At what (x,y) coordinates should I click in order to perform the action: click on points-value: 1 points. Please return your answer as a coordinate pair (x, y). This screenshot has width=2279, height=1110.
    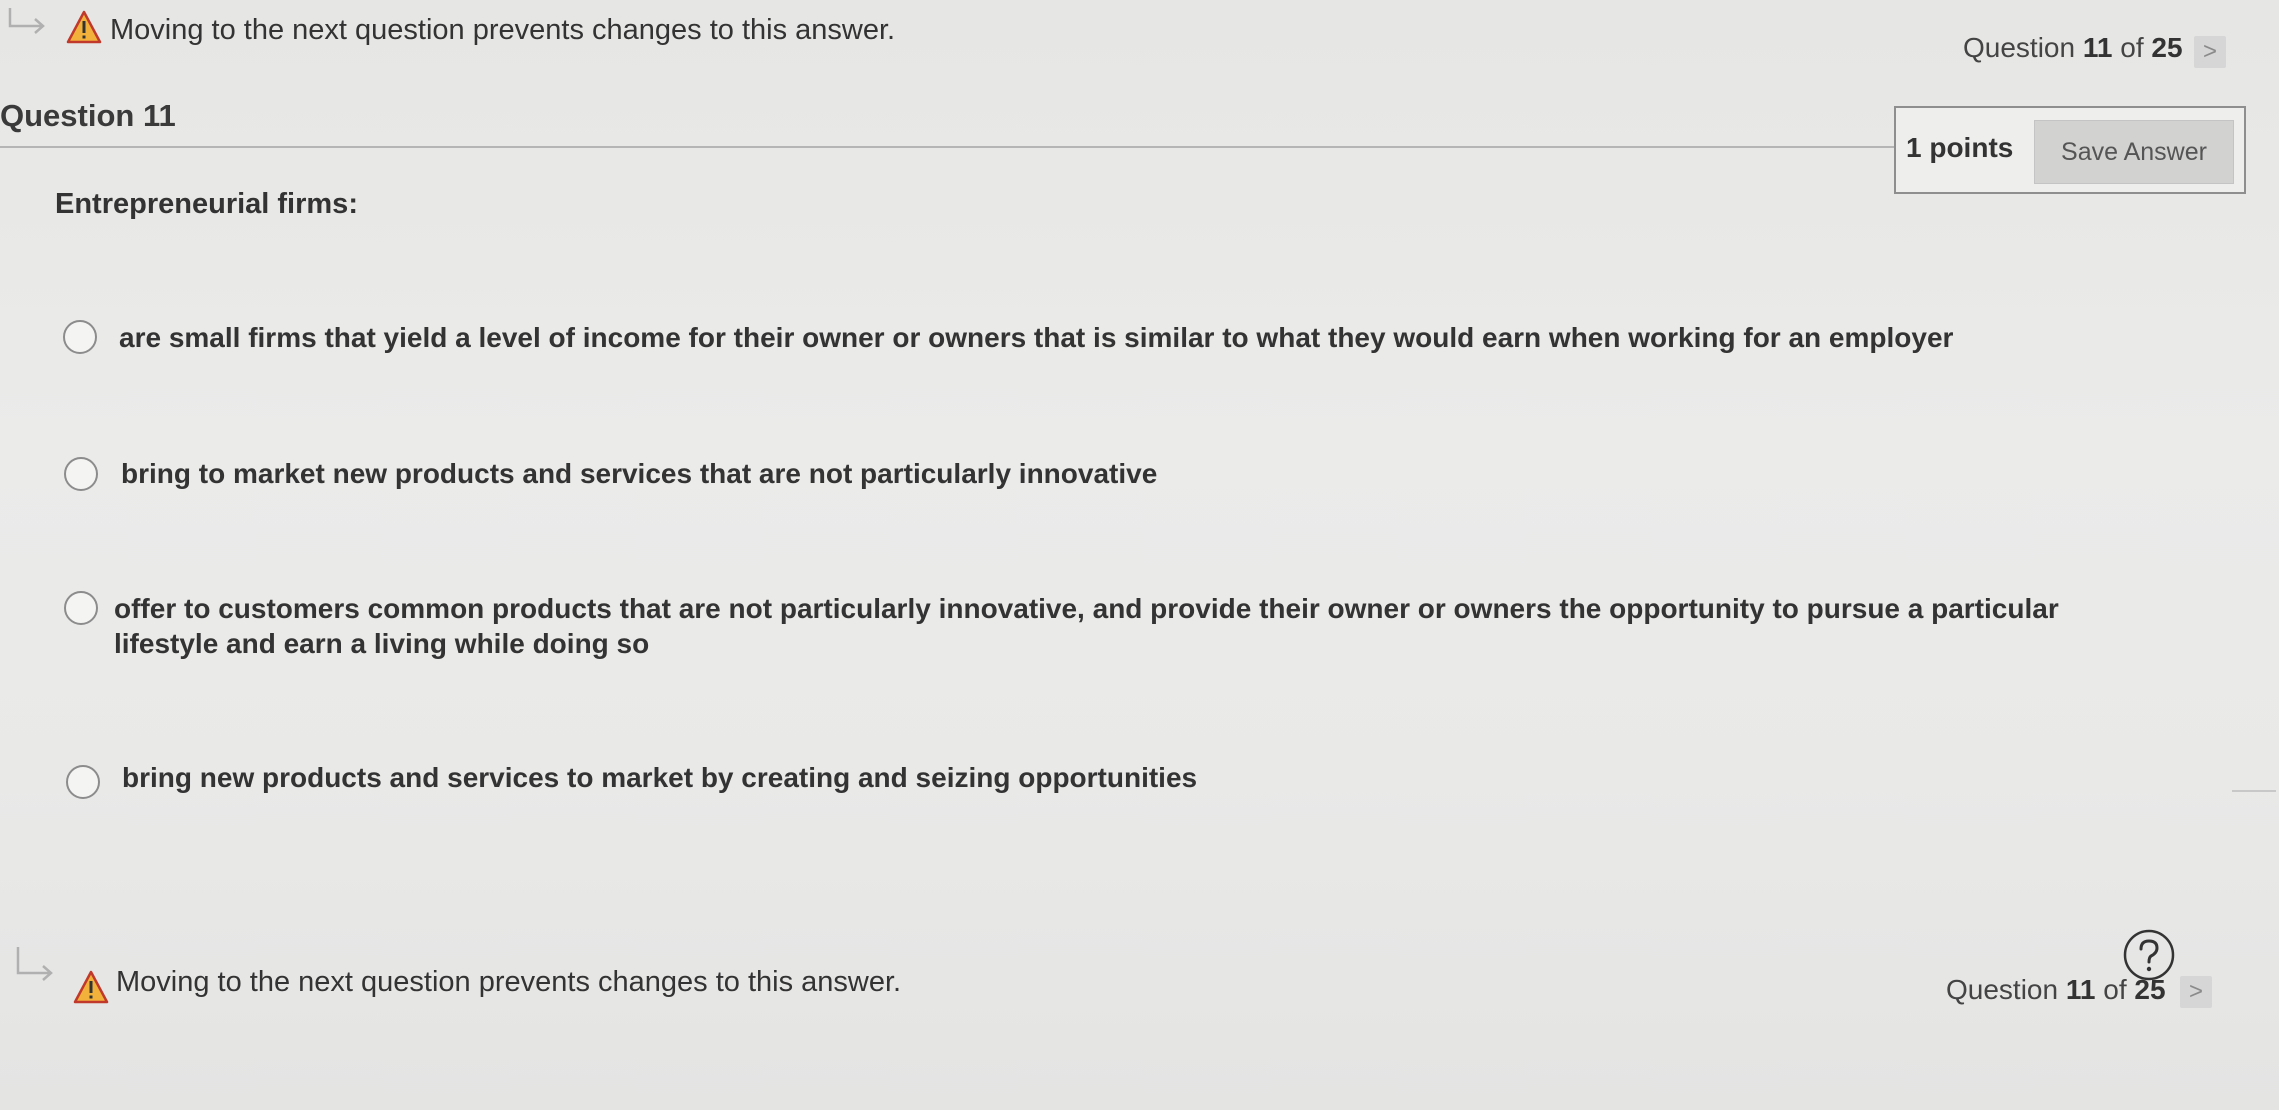
    Looking at the image, I should click on (1960, 147).